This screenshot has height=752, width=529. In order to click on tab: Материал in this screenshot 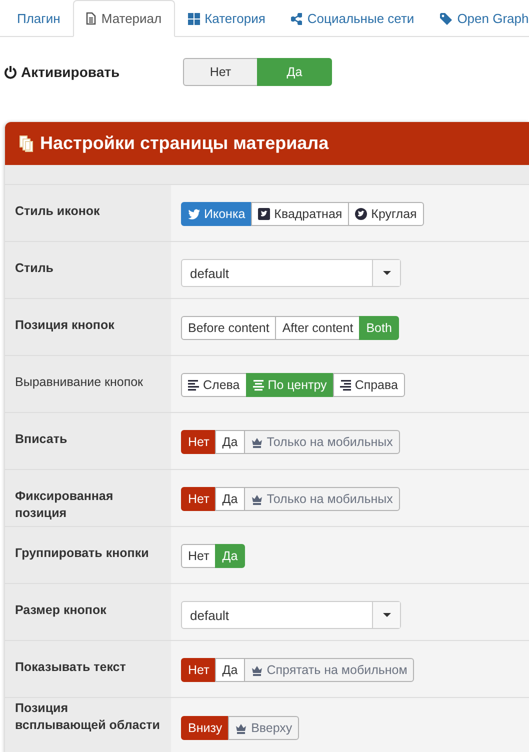, I will do `click(124, 18)`.